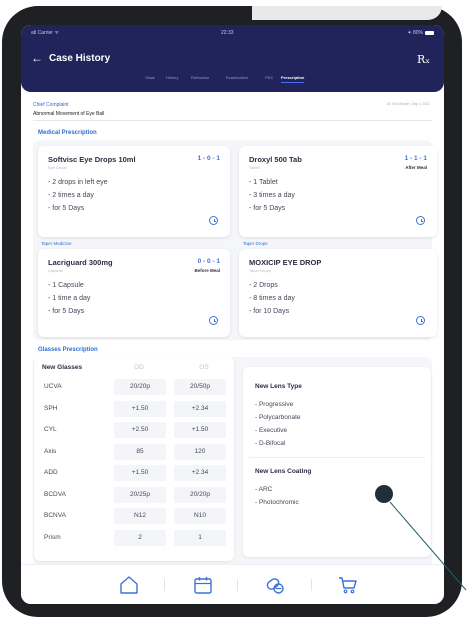 This screenshot has height=619, width=468. What do you see at coordinates (69, 298) in the screenshot?
I see `instruction-line: - 1 time a day` at bounding box center [69, 298].